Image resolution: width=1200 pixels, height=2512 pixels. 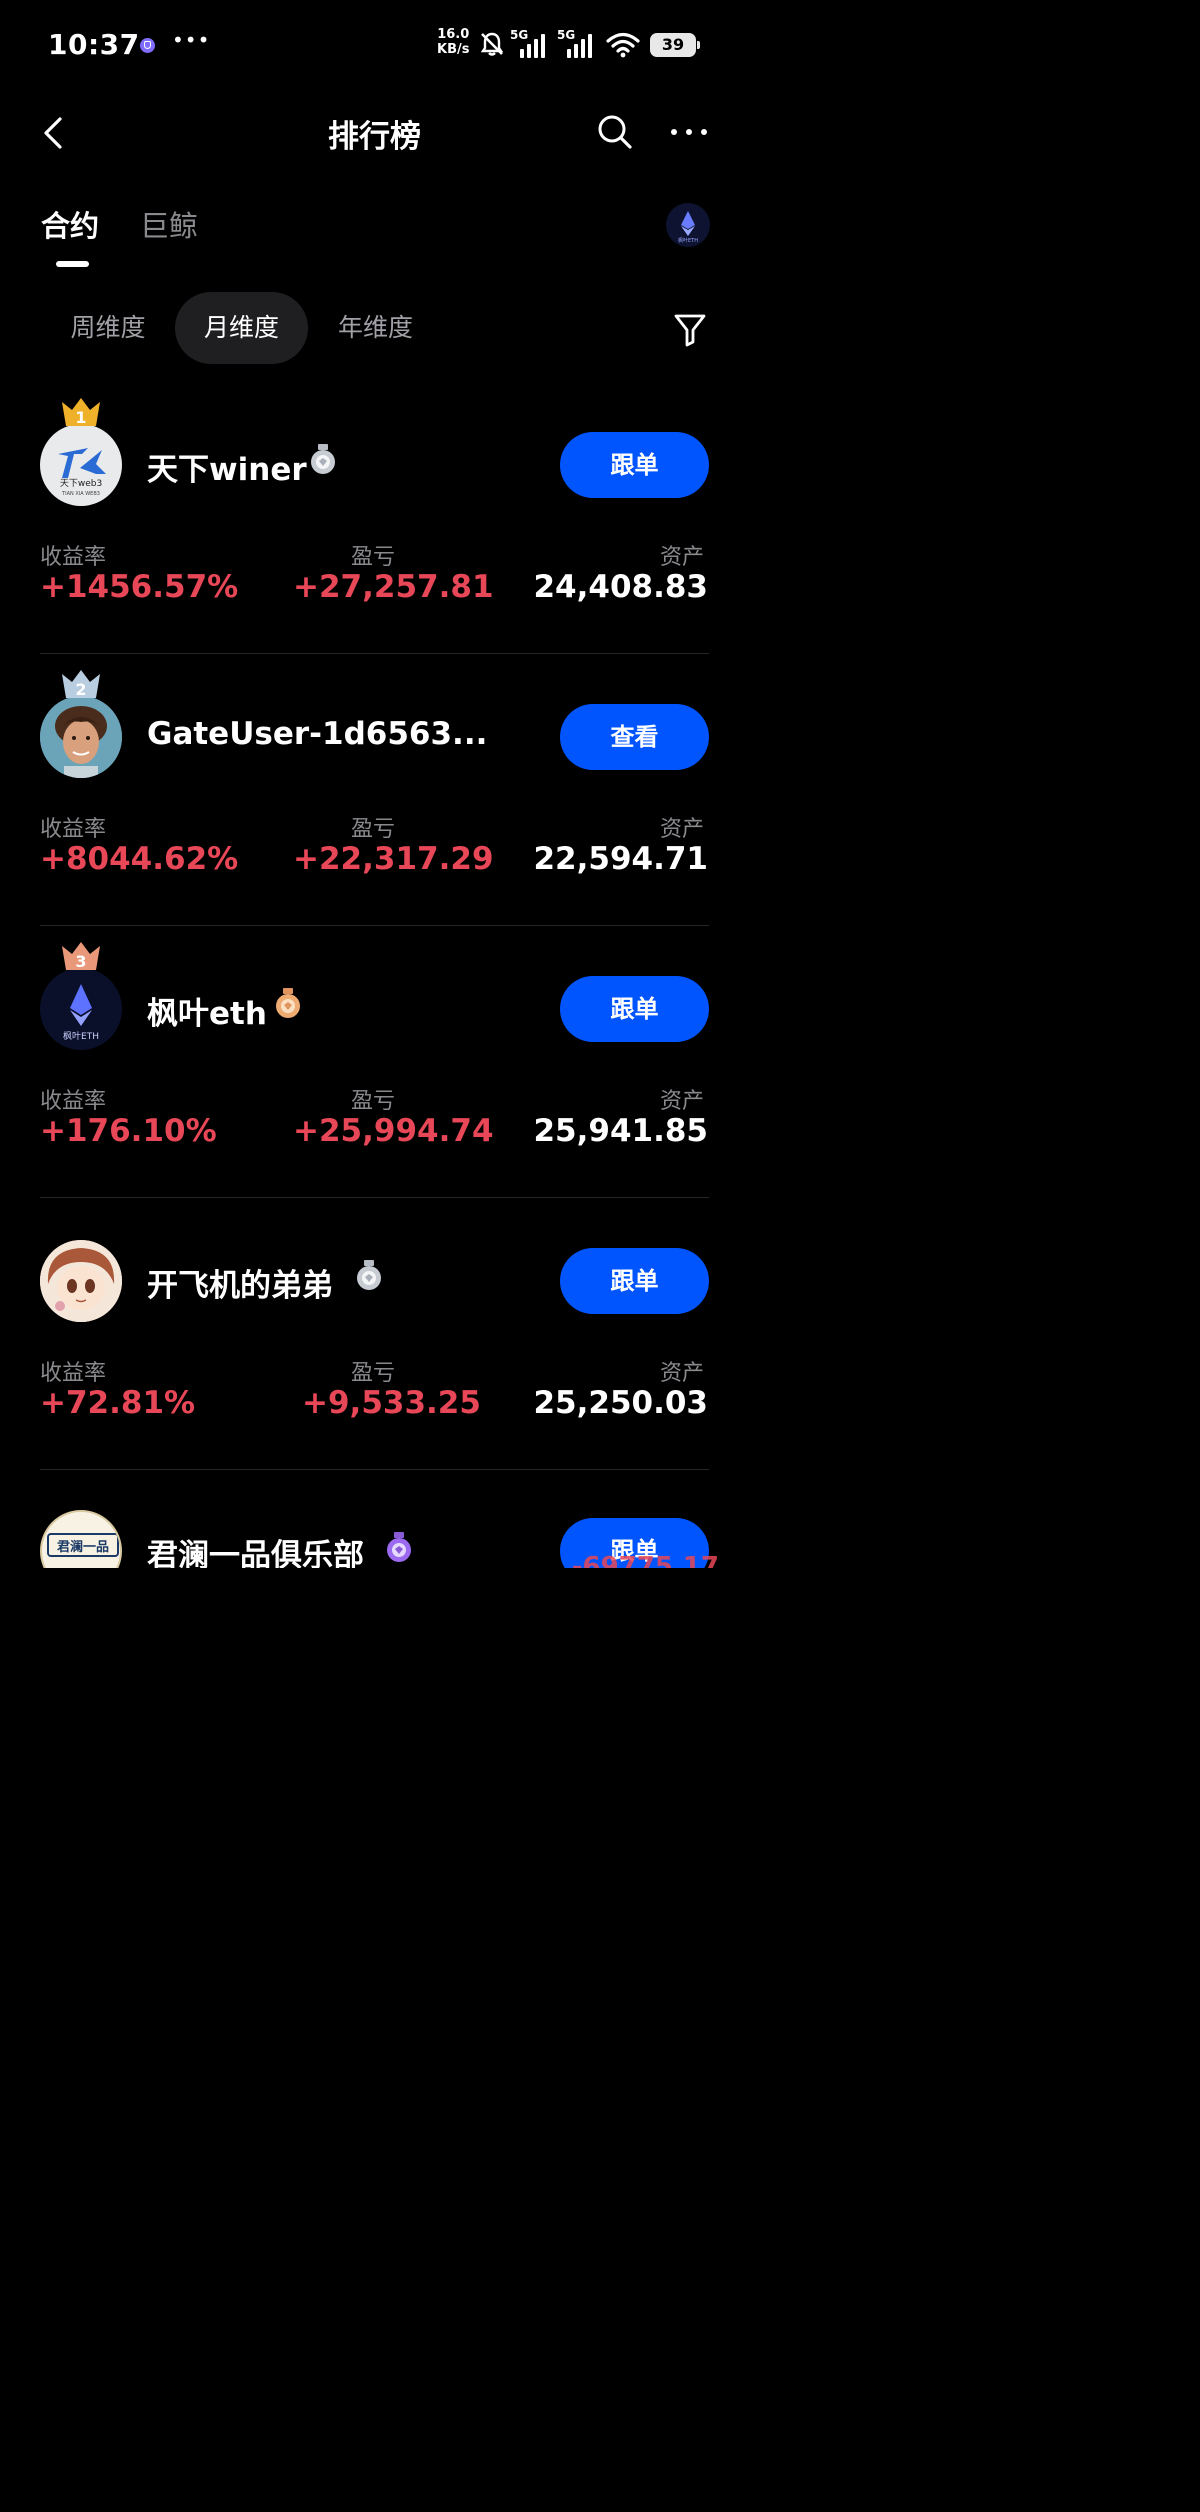 I want to click on crown-silver-icon: 2, so click(x=81, y=684).